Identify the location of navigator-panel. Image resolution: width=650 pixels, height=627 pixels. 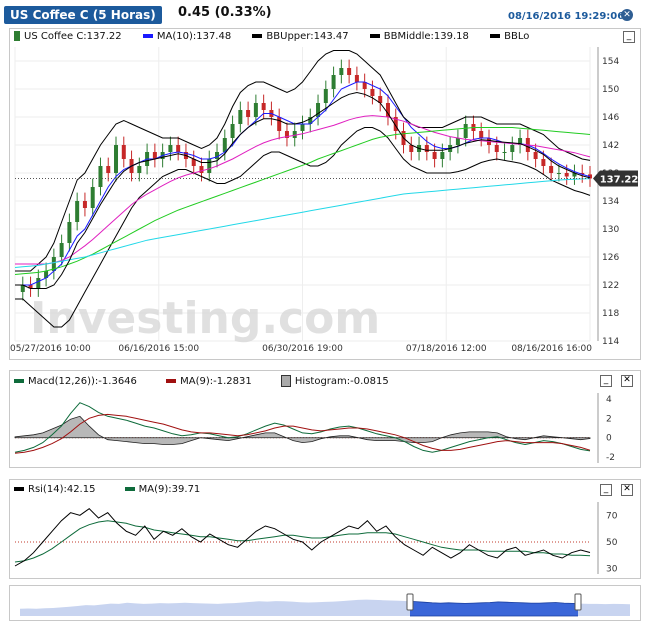
(325, 603).